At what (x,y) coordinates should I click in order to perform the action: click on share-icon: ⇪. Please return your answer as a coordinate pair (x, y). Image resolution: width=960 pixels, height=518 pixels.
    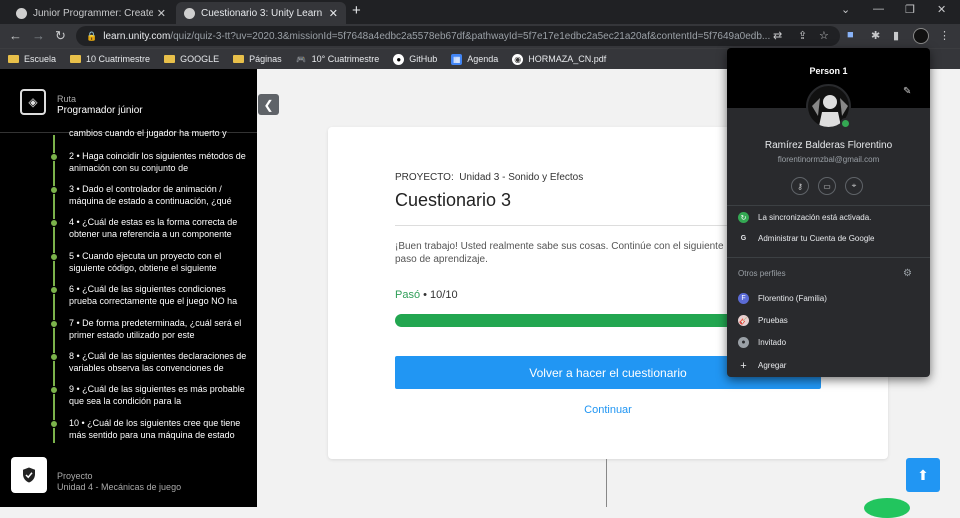
    Looking at the image, I should click on (802, 35).